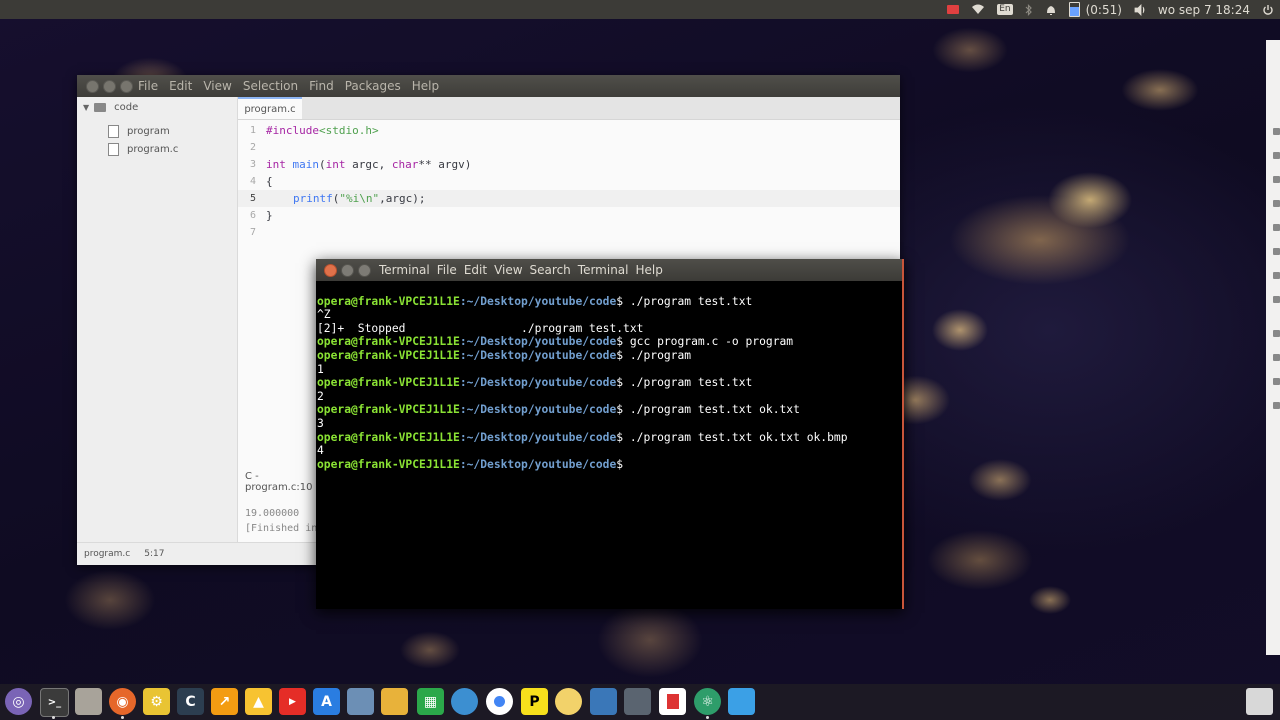 The width and height of the screenshot is (1280, 720). What do you see at coordinates (603, 270) in the screenshot?
I see `menu-terminal: Terminal` at bounding box center [603, 270].